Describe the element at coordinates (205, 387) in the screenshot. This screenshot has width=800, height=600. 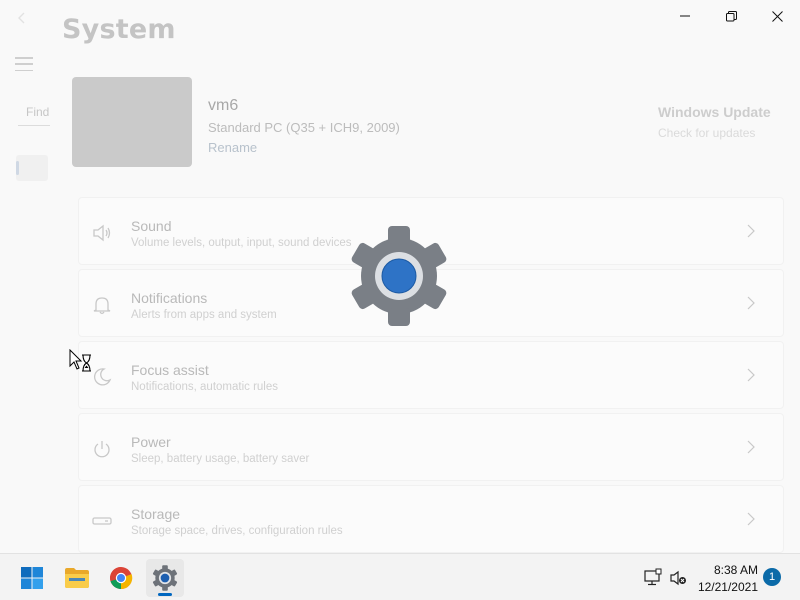
I see `setting-description: Notifications, automatic rules` at that location.